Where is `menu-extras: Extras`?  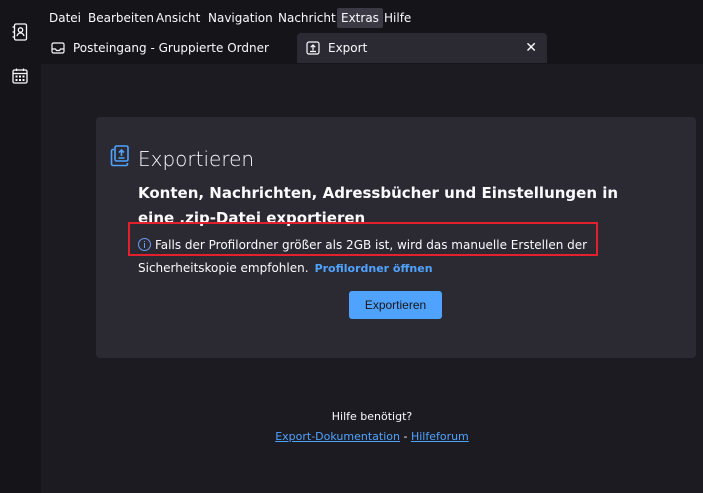
menu-extras: Extras is located at coordinates (360, 18).